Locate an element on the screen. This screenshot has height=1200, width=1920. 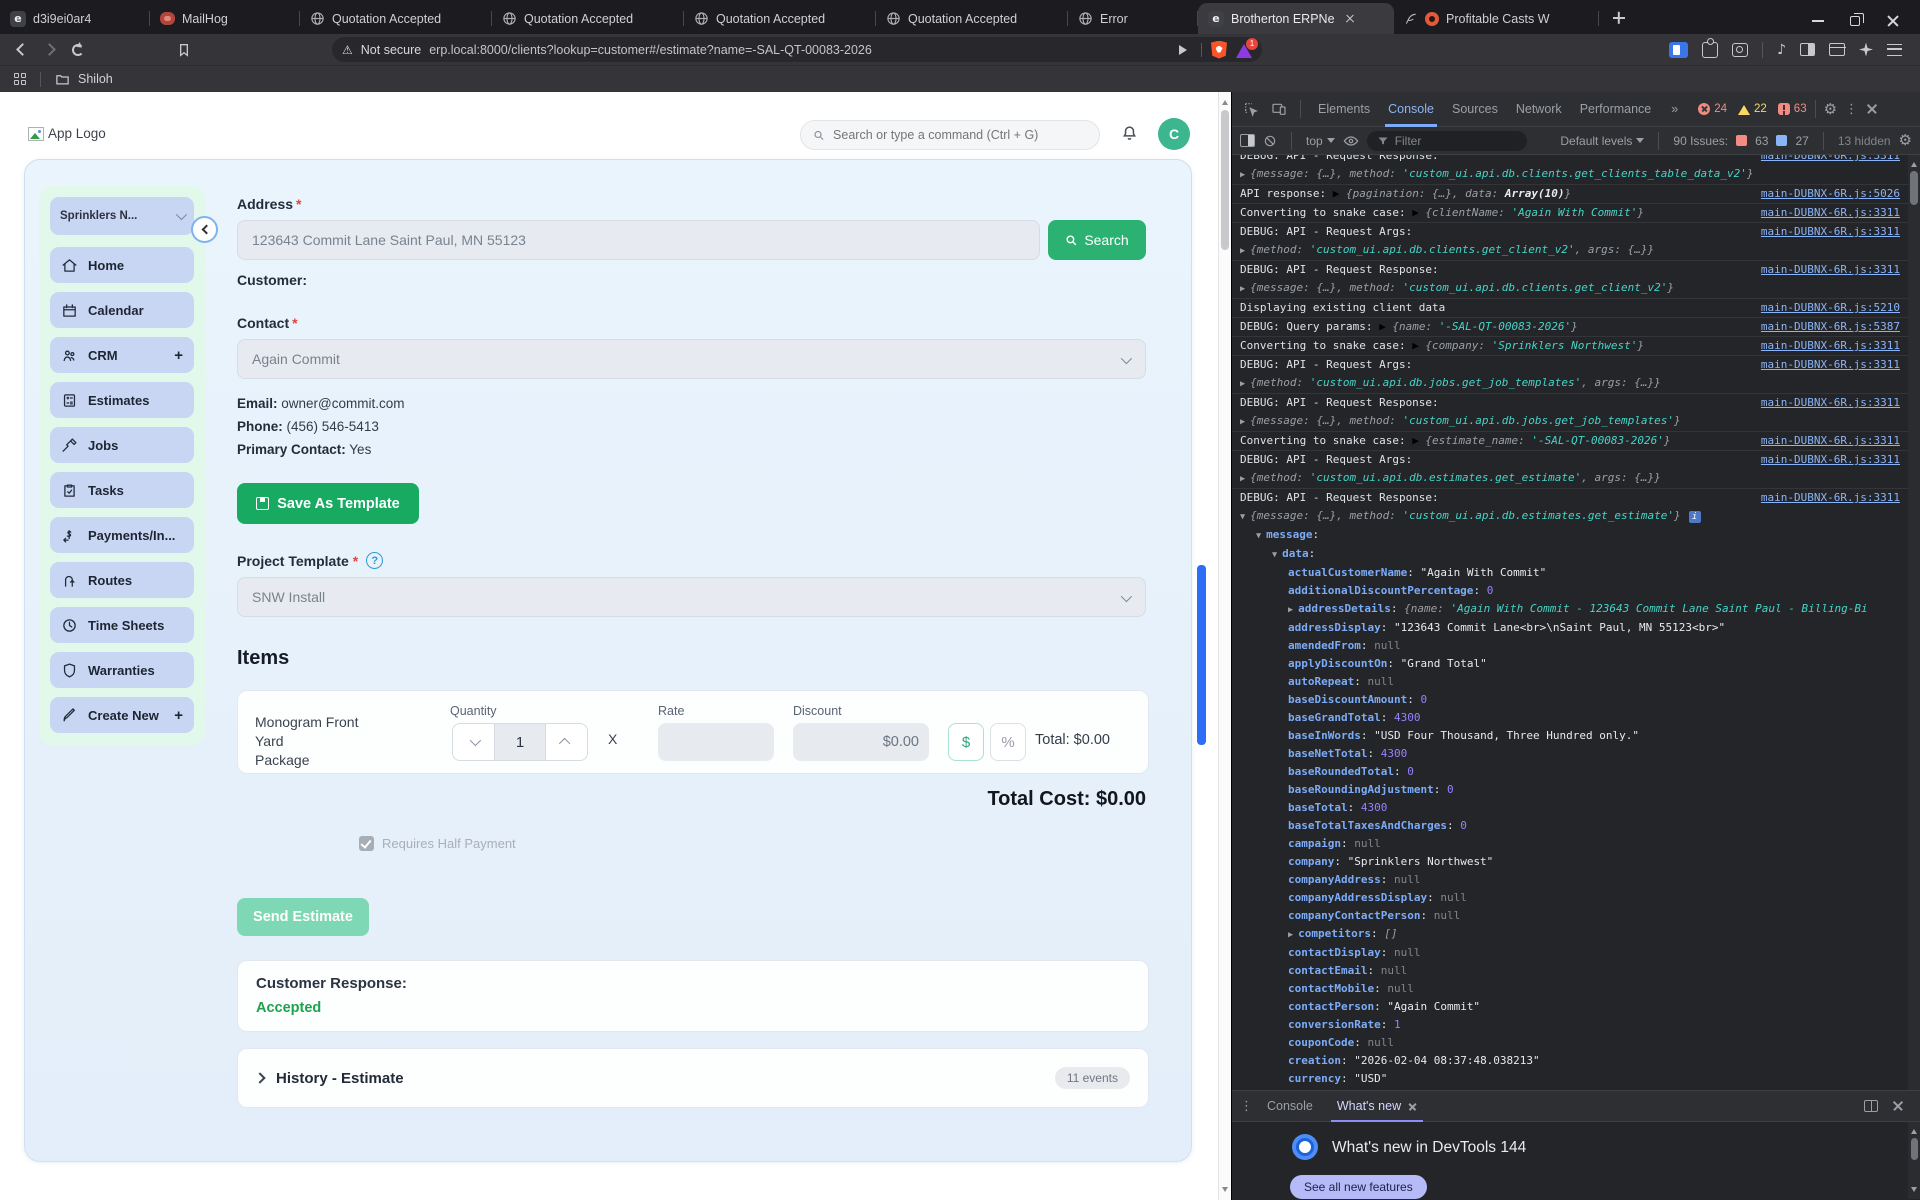
source-link: main-DUBNX-6R.js:5387 is located at coordinates (1838, 327).